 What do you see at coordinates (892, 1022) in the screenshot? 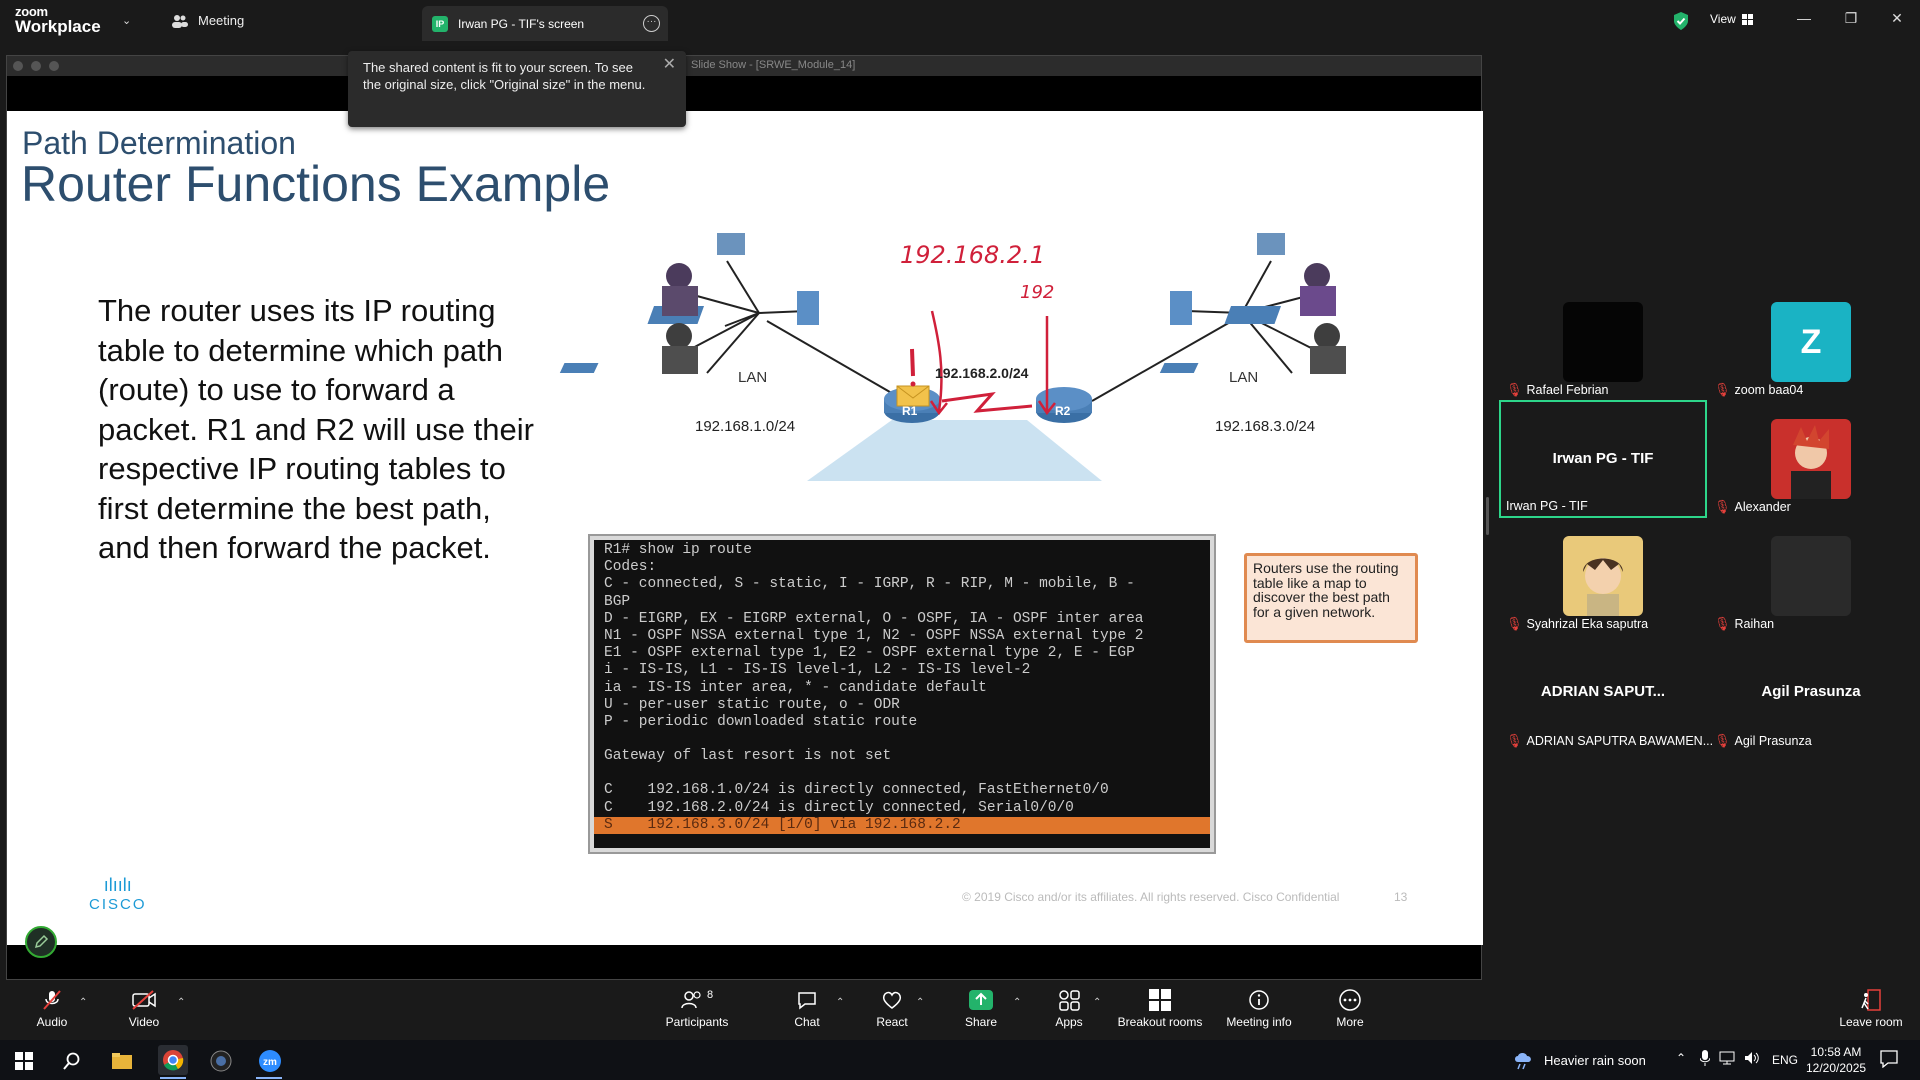
I see `react-label: React` at bounding box center [892, 1022].